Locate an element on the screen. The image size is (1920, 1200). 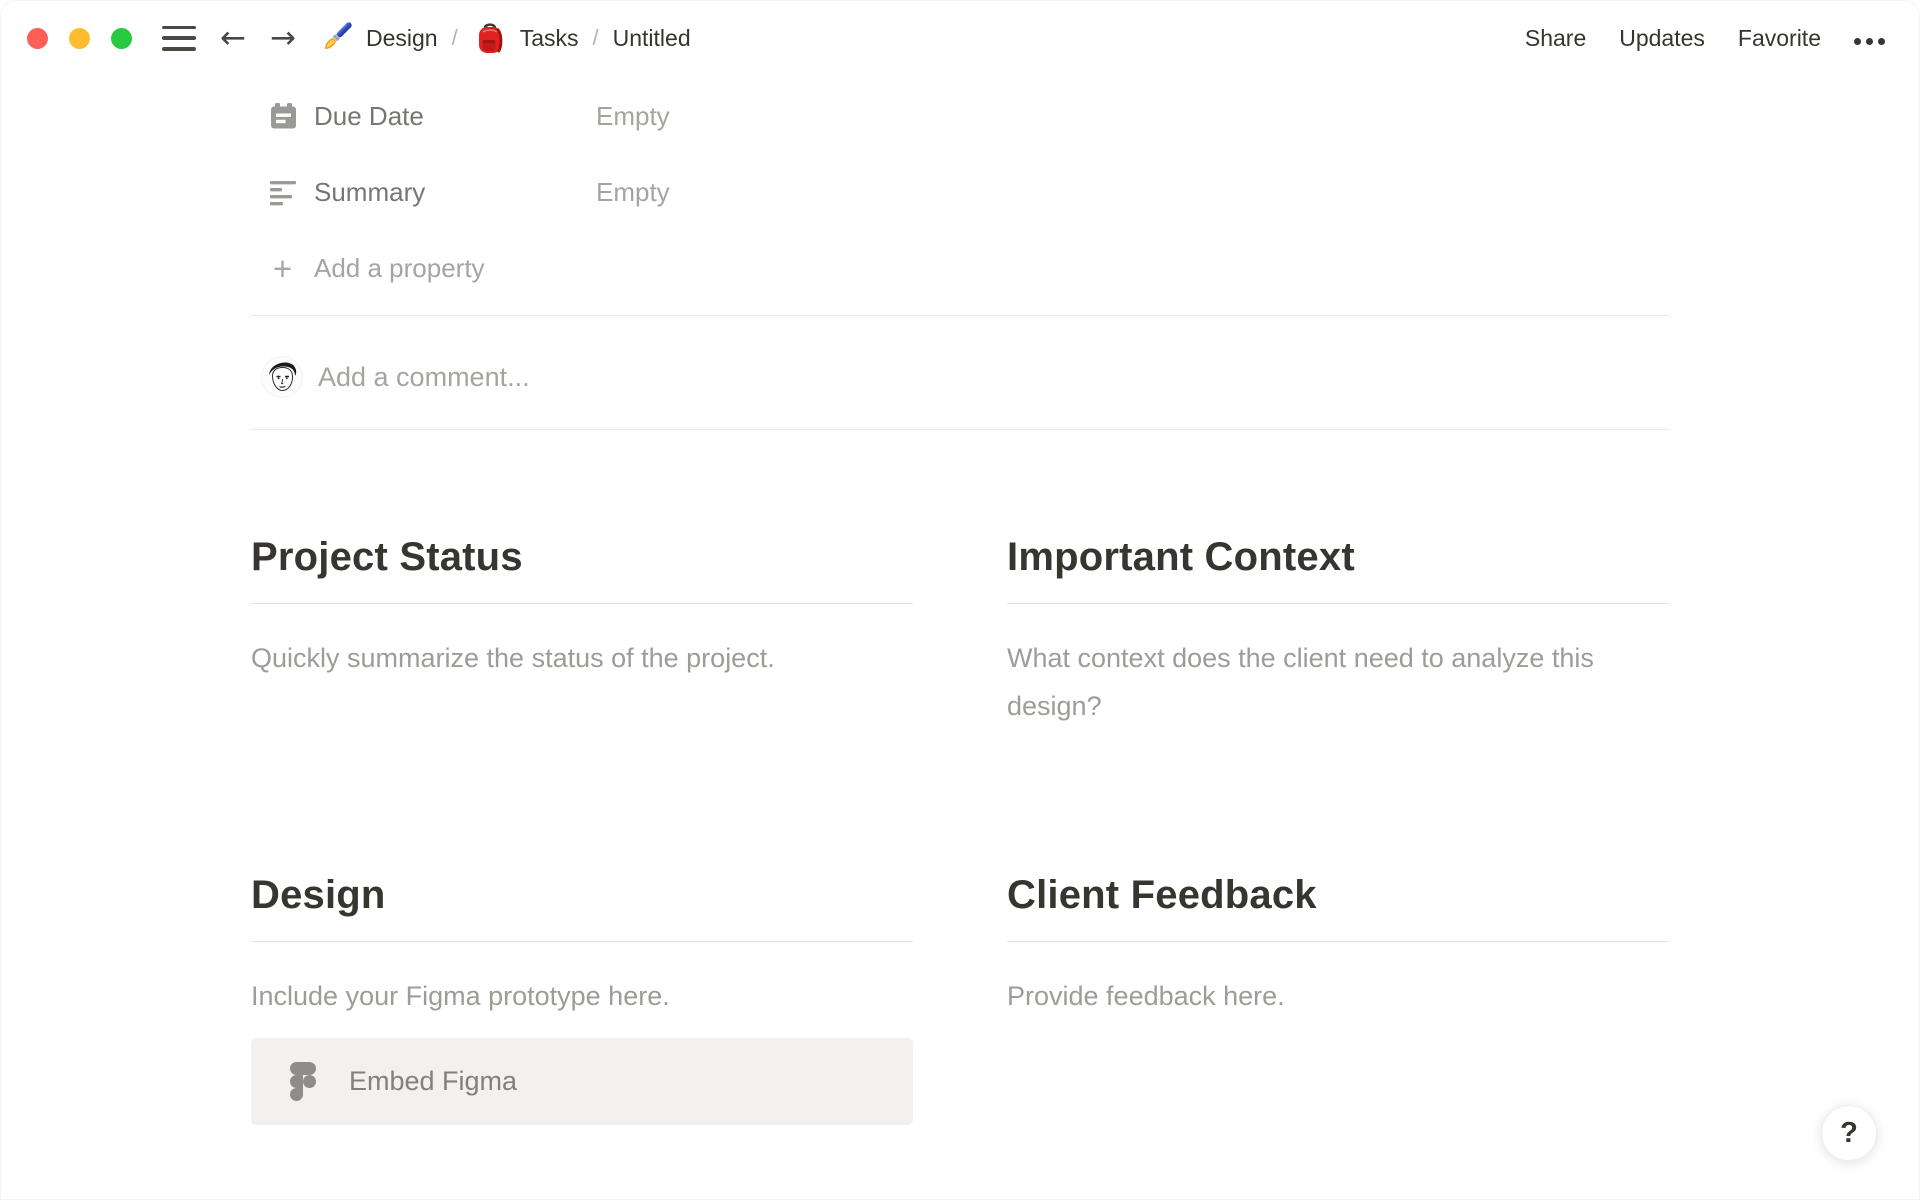
property-name: Summary is located at coordinates (370, 191).